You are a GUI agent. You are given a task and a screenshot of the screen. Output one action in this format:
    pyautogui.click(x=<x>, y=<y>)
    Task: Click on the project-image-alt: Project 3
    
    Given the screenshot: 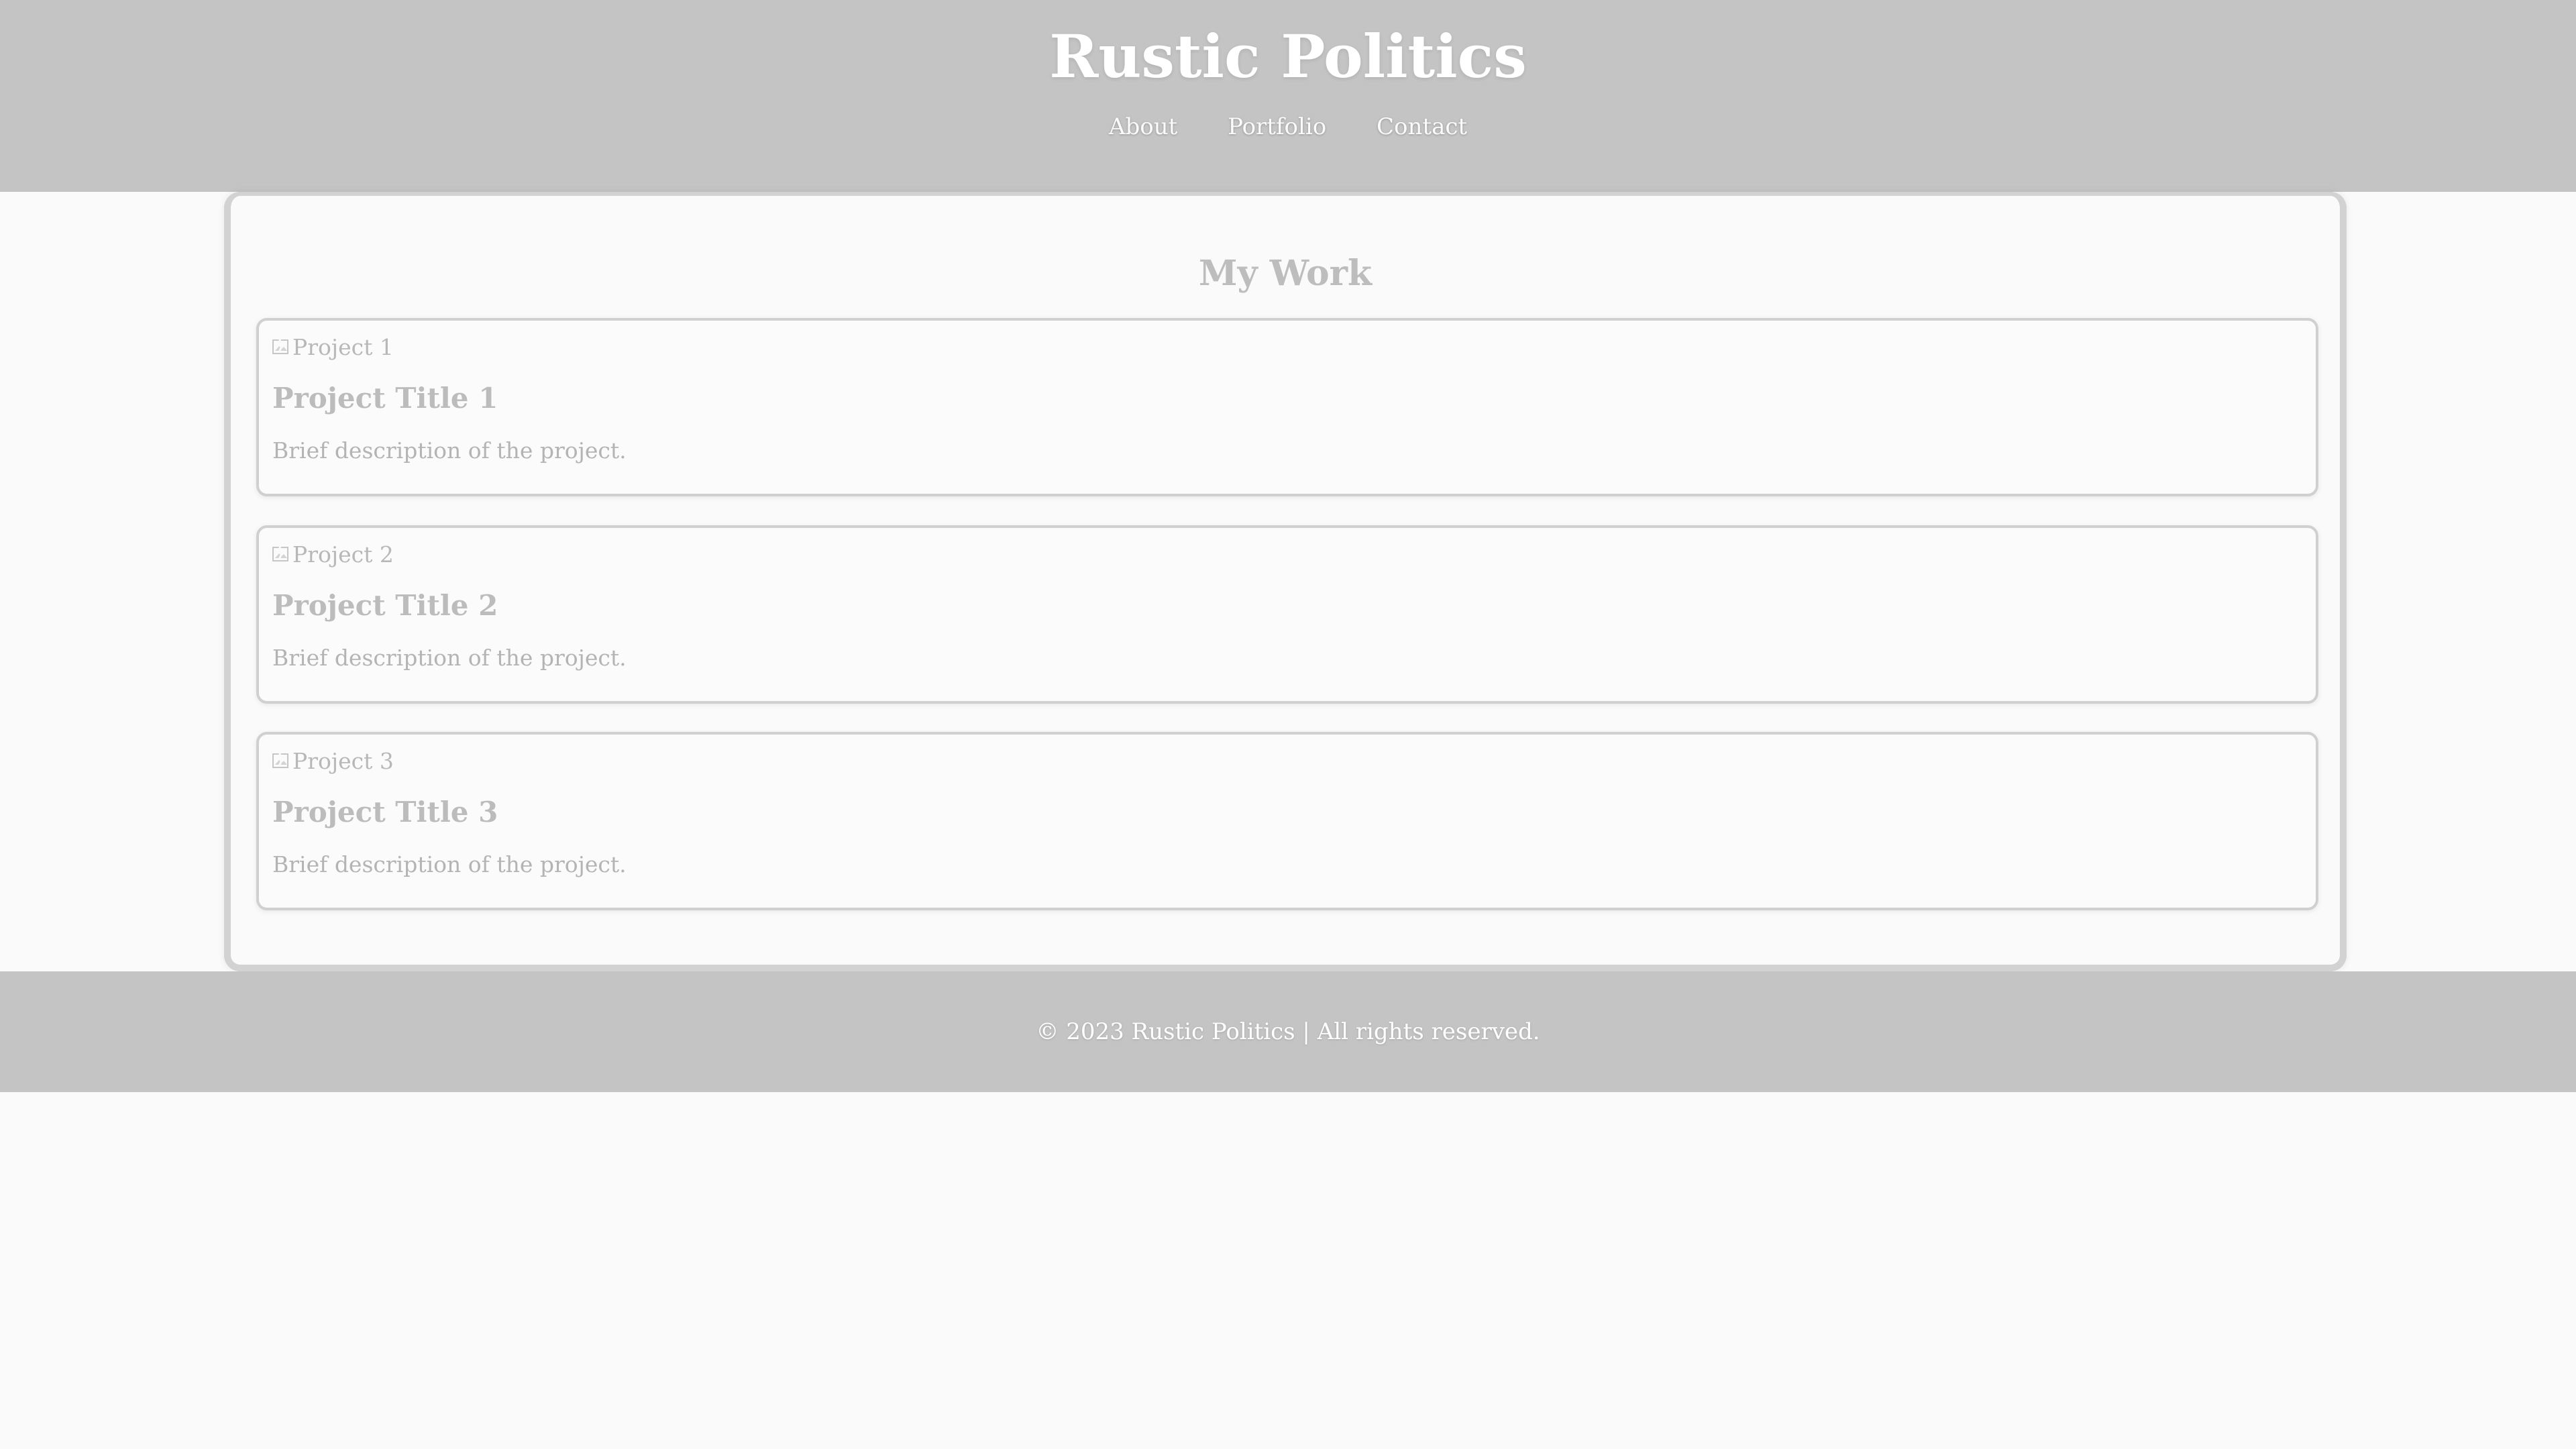 What is the action you would take?
    pyautogui.click(x=343, y=761)
    